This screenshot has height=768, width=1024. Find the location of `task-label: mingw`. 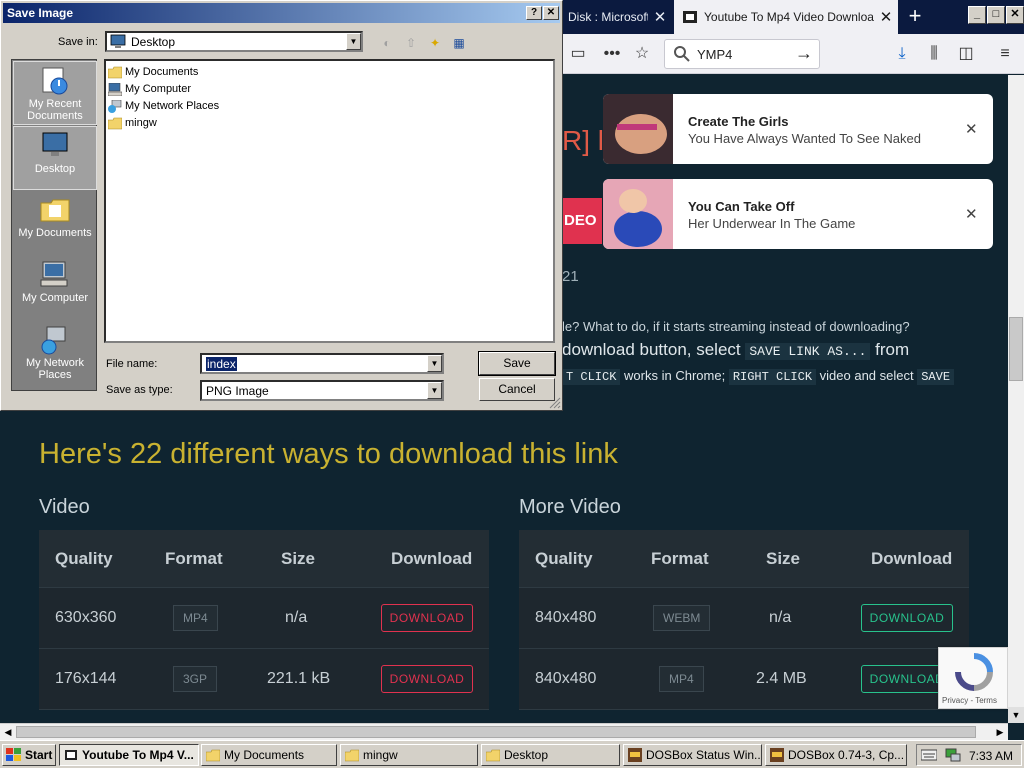

task-label: mingw is located at coordinates (380, 755).